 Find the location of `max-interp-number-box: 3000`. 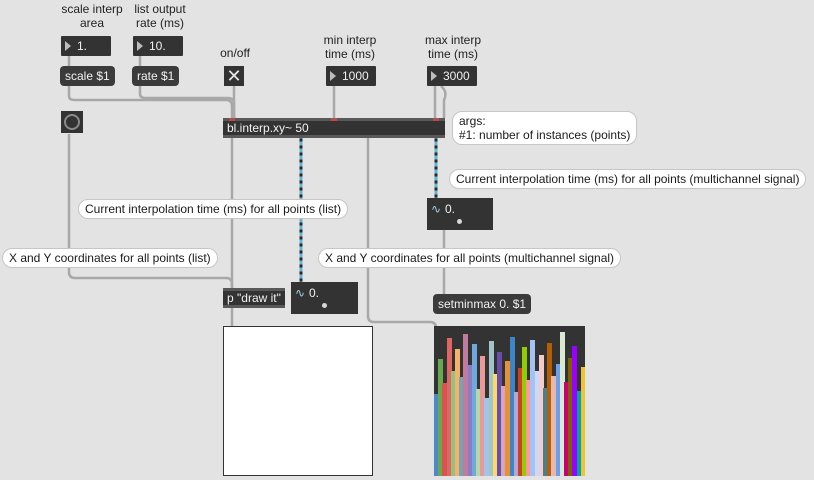

max-interp-number-box: 3000 is located at coordinates (452, 76).